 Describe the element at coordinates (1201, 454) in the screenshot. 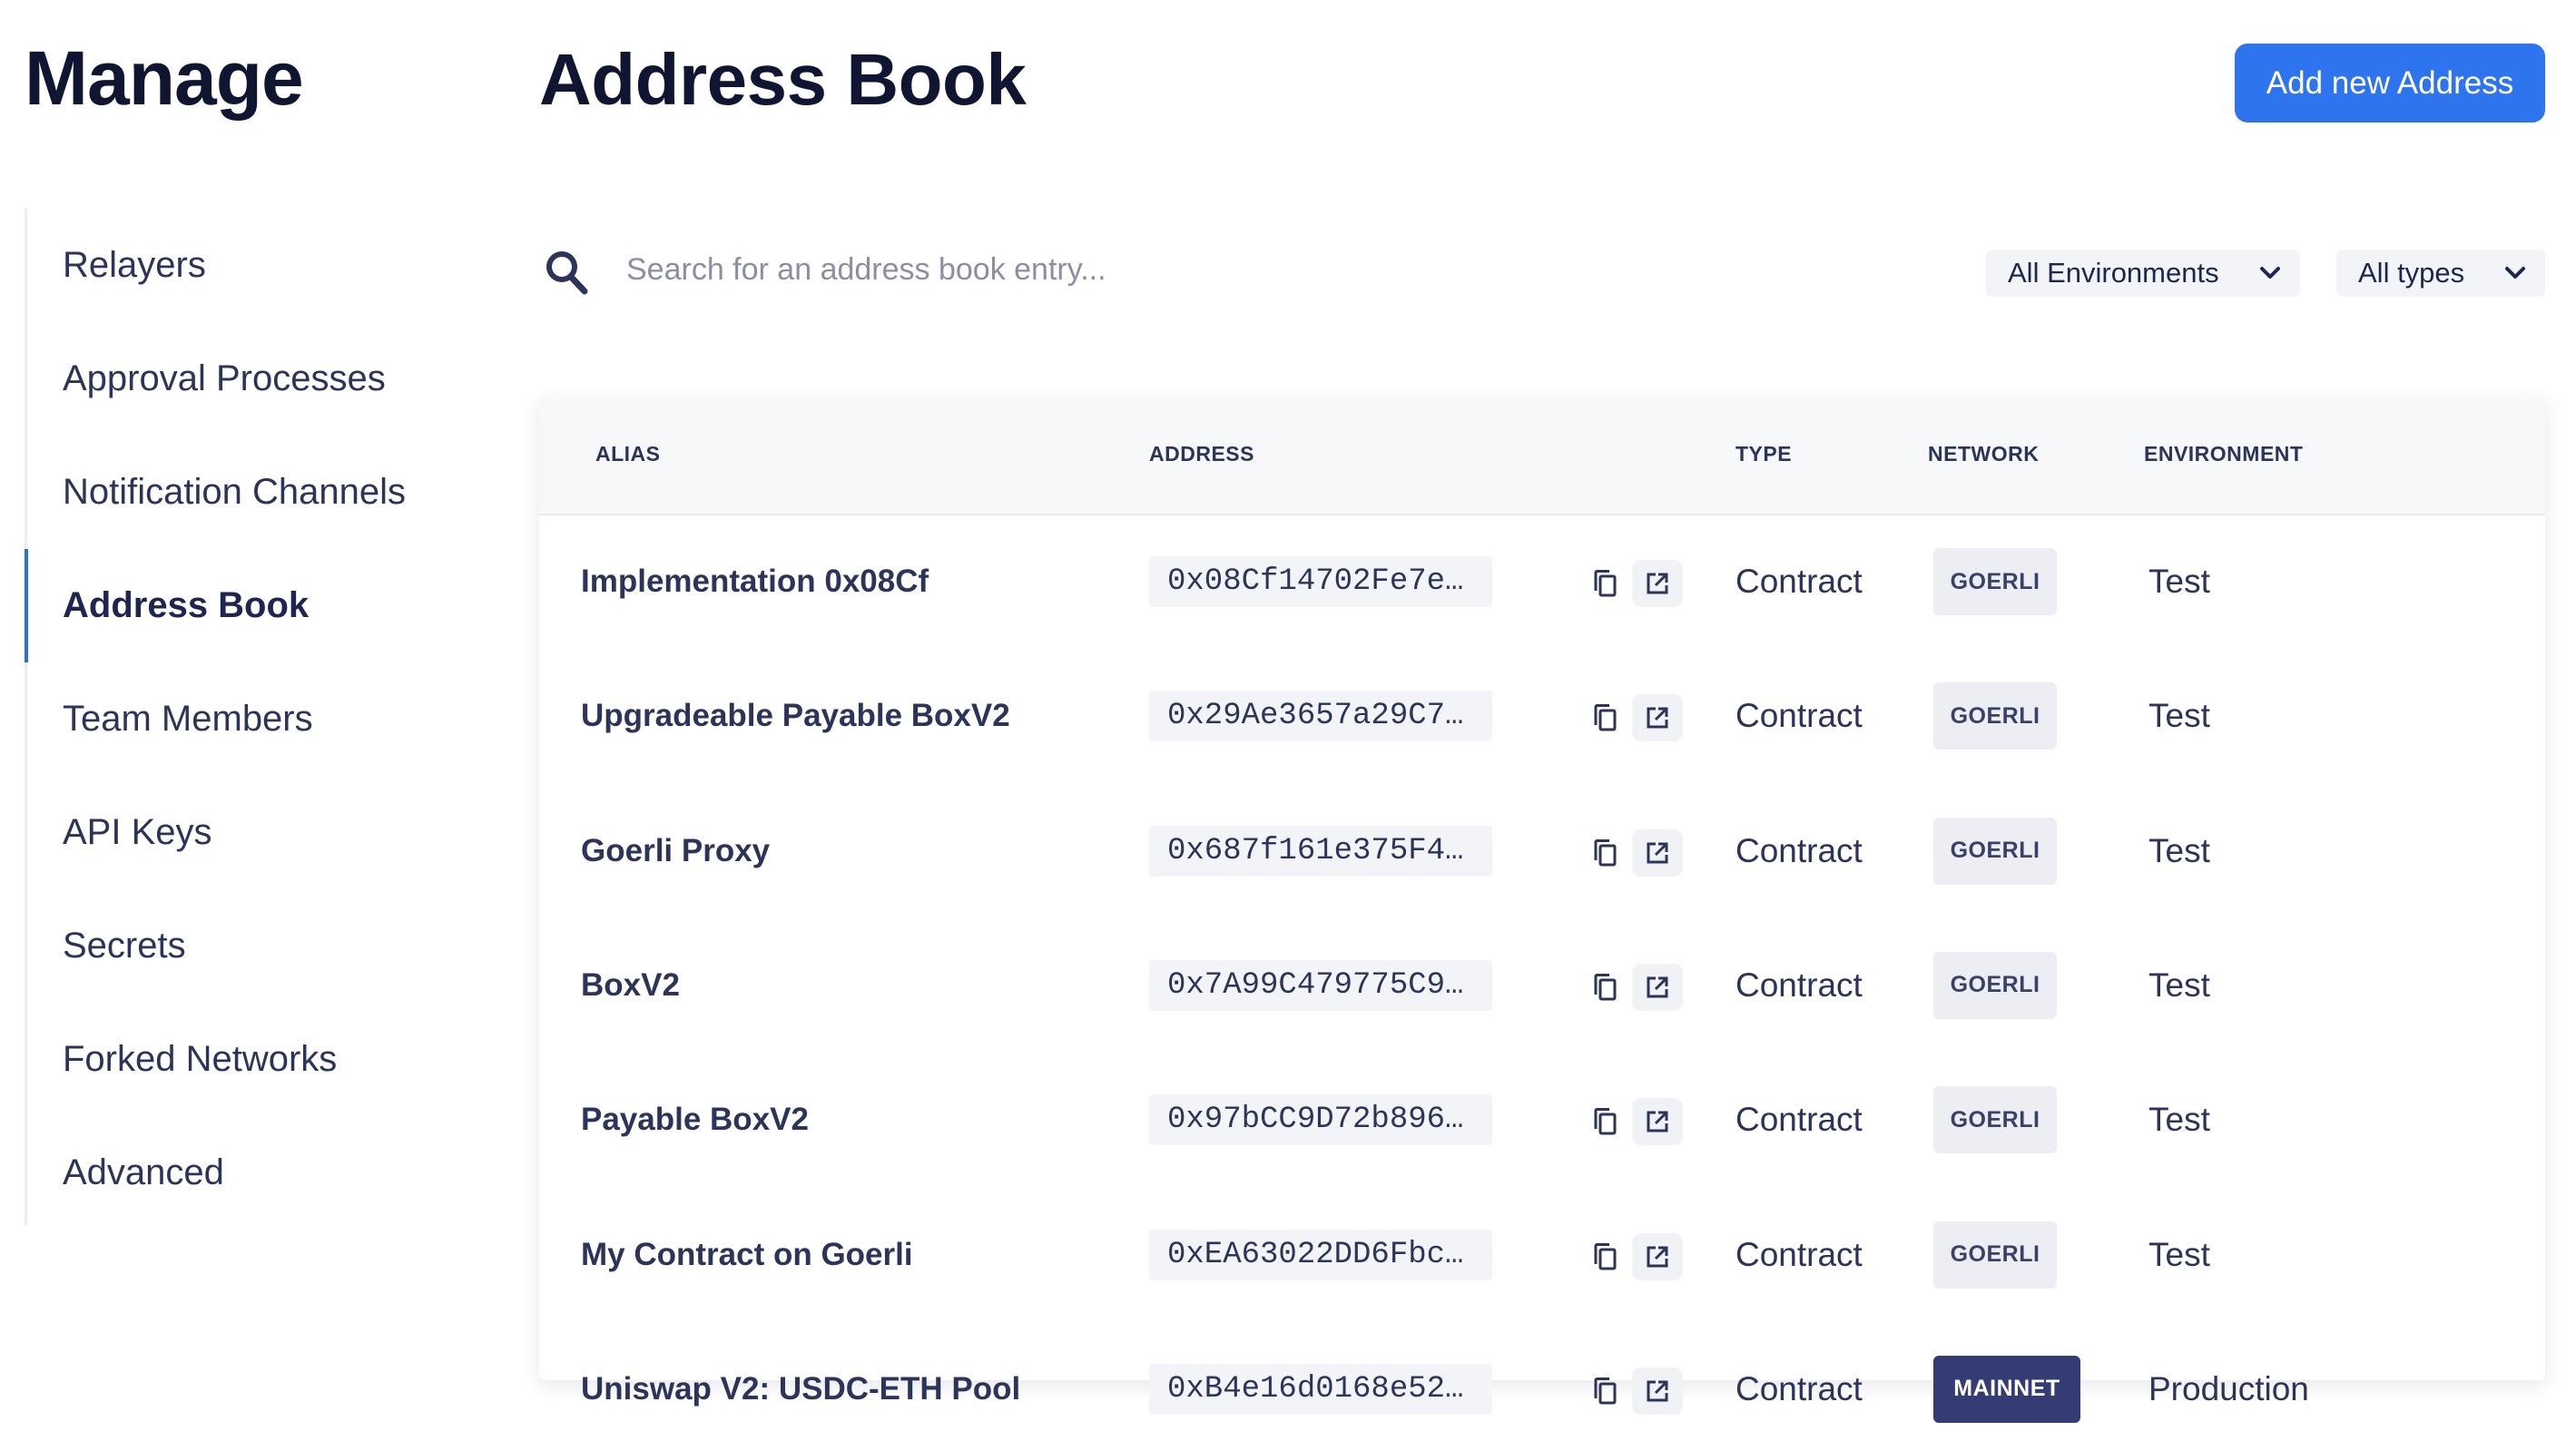

I see `column-header-address: ADDRESS` at that location.